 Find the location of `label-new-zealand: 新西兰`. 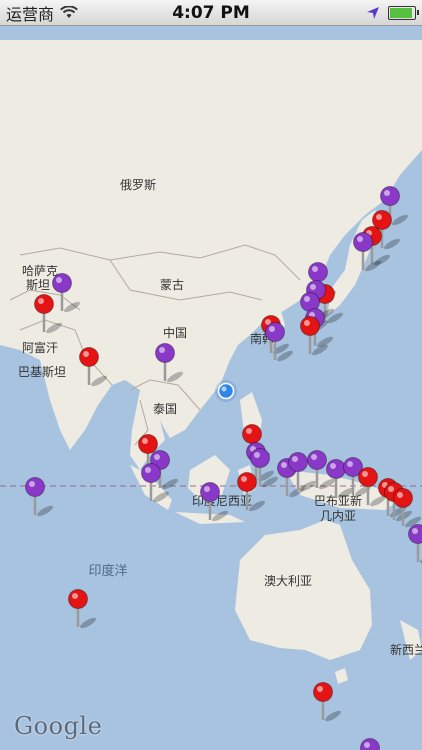

label-new-zealand: 新西兰 is located at coordinates (406, 649).